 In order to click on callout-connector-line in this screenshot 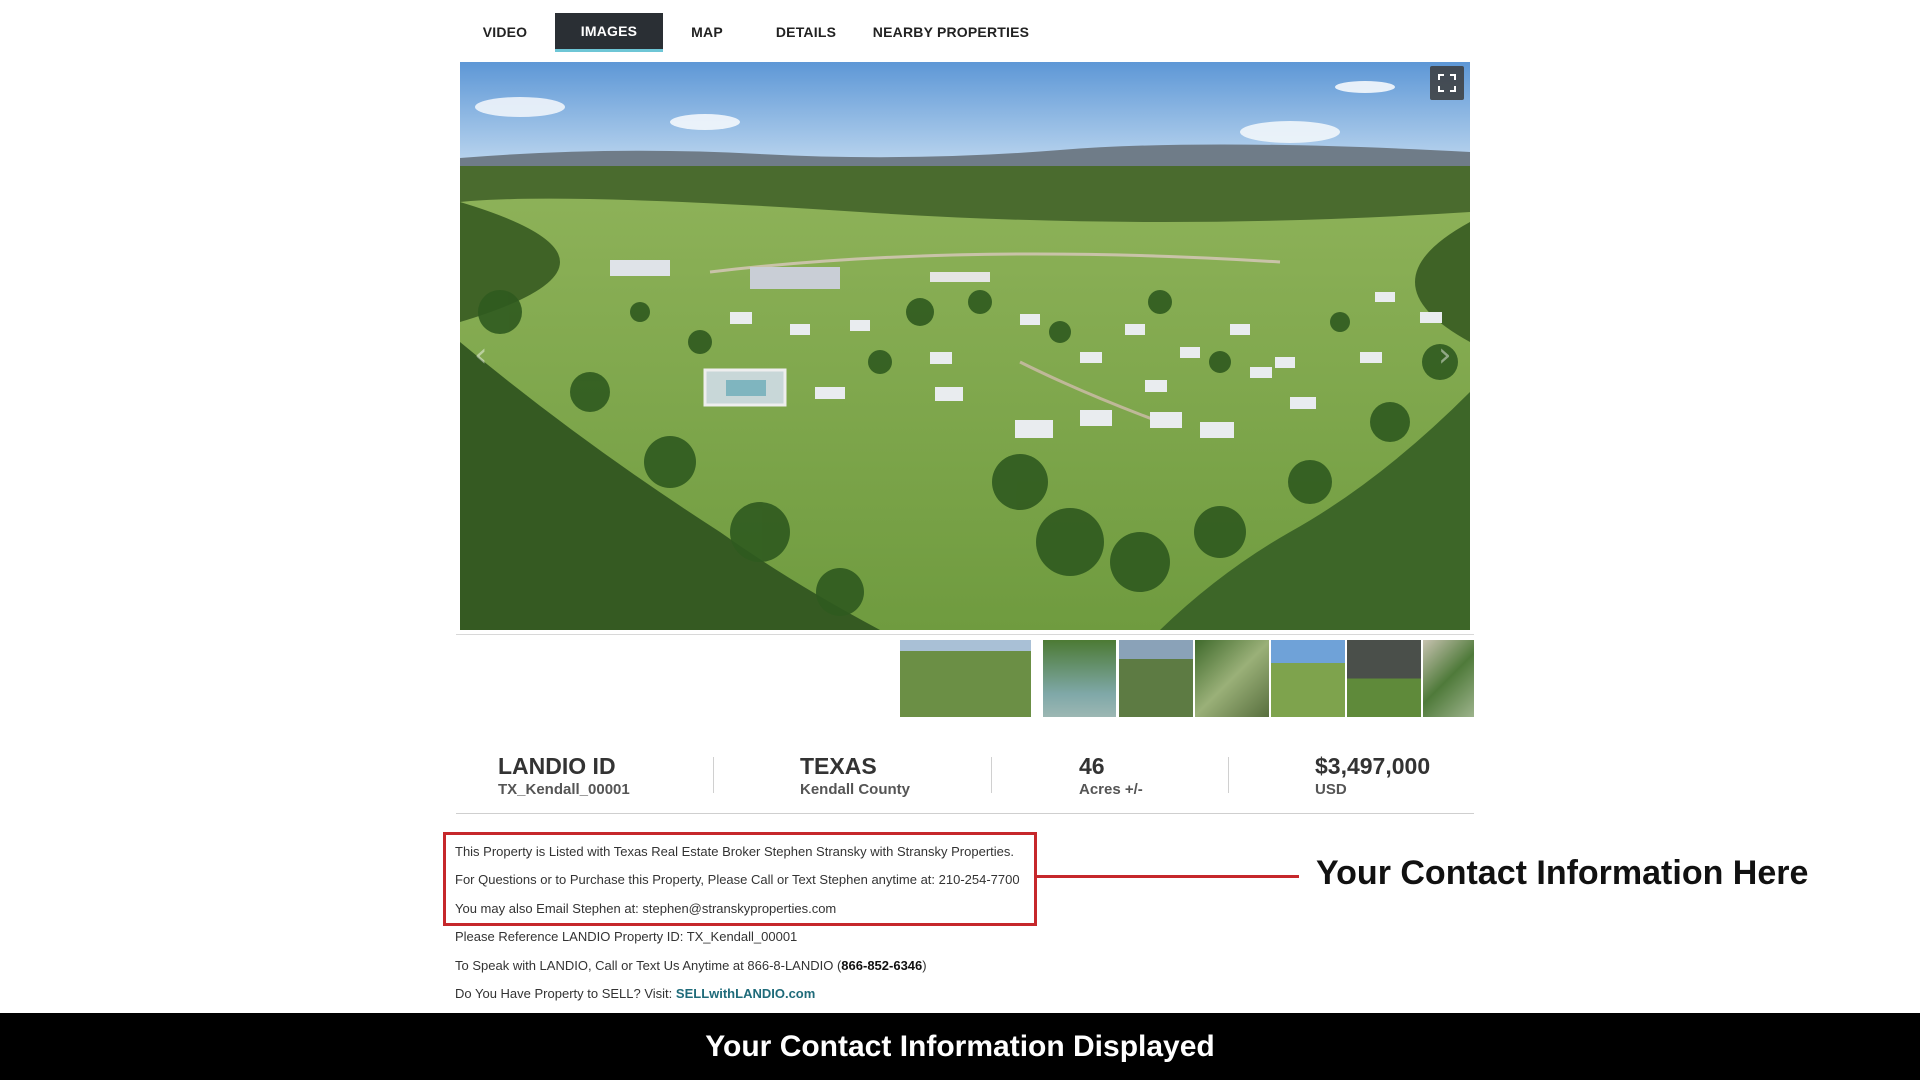, I will do `click(1168, 876)`.